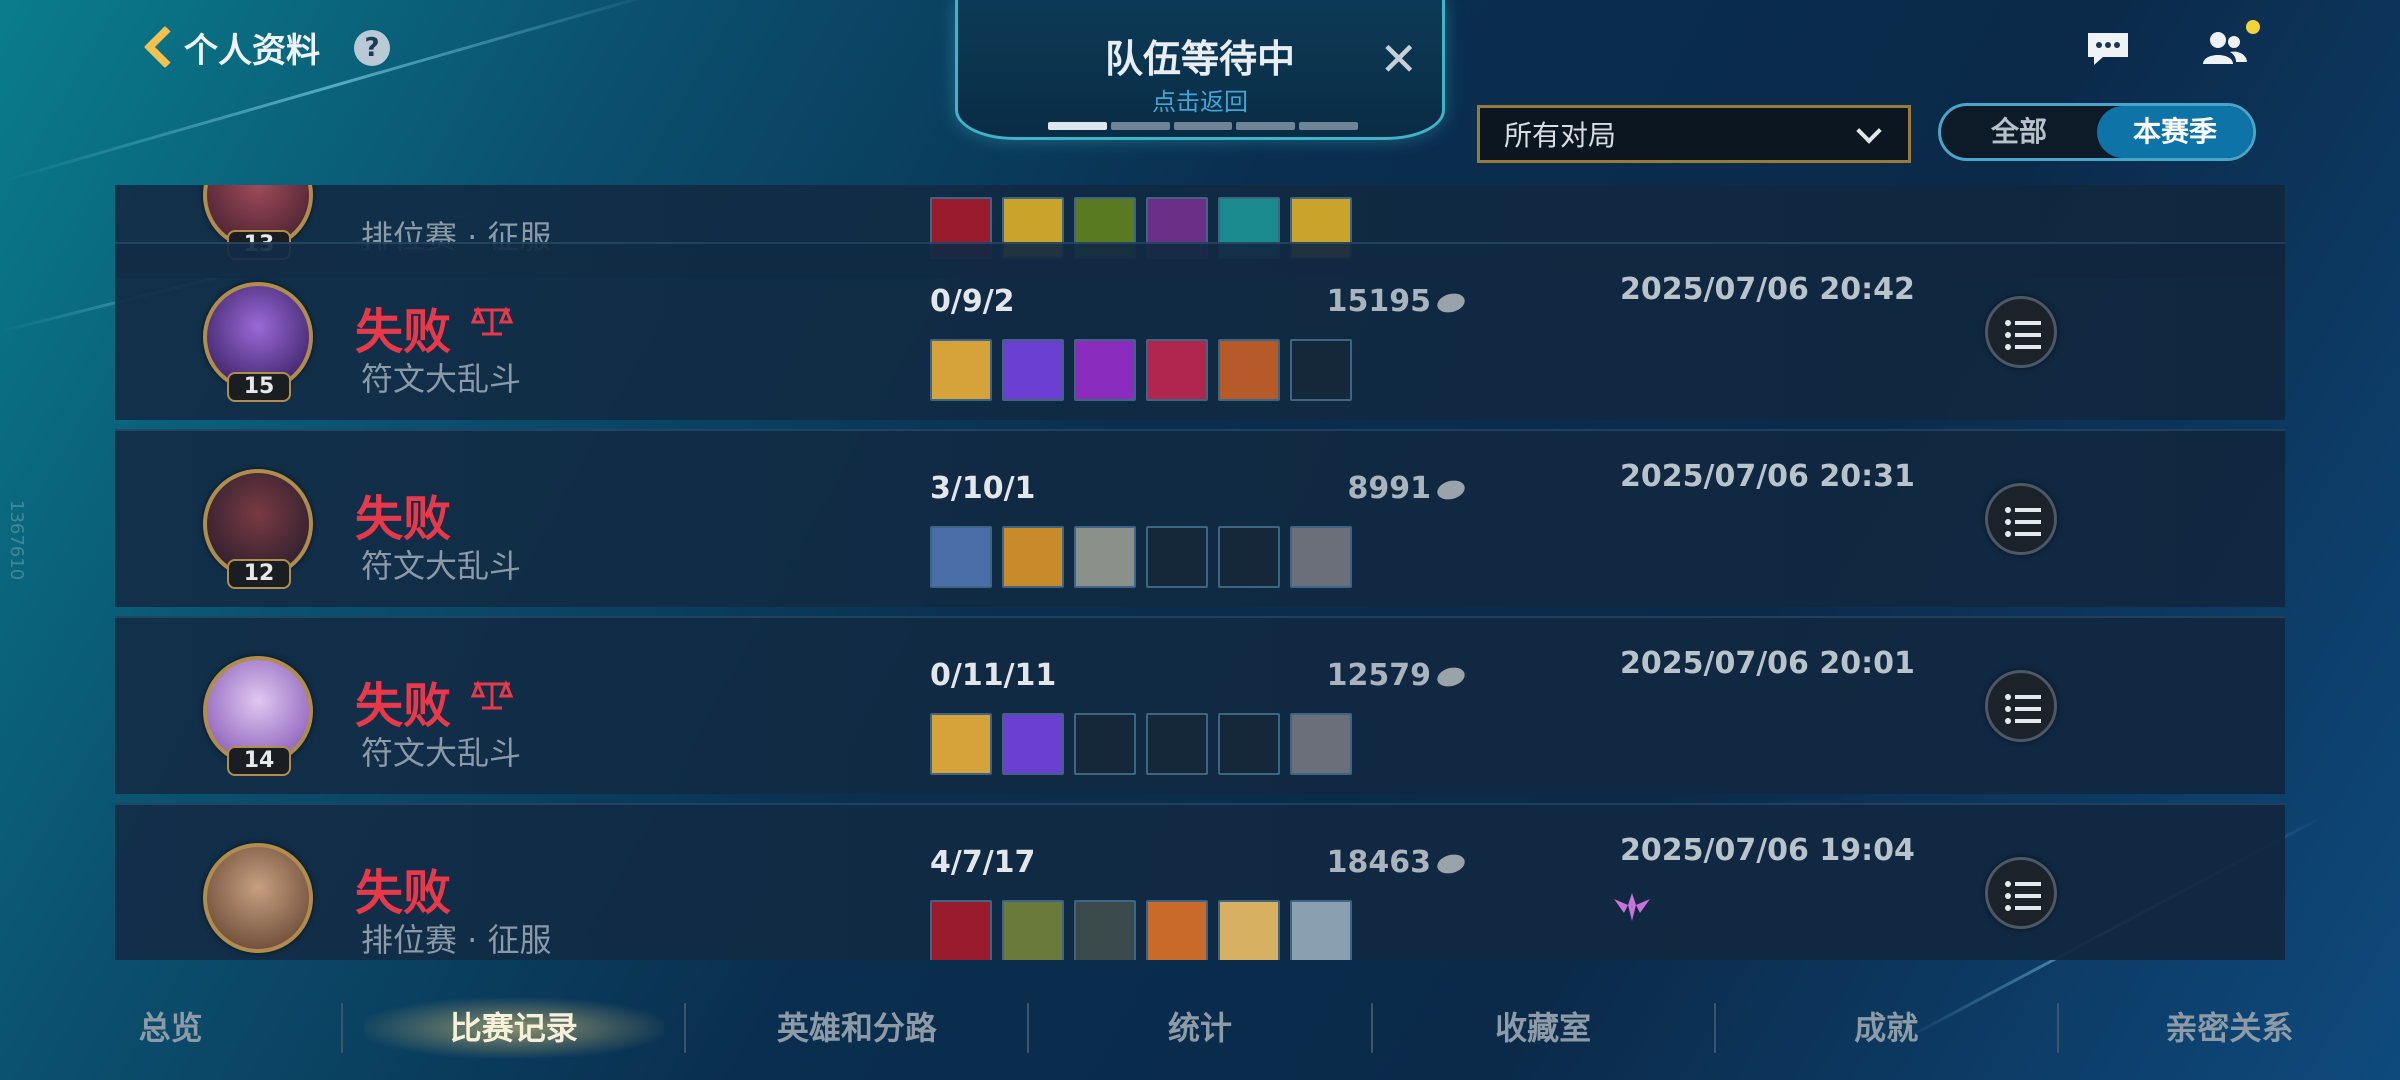 The height and width of the screenshot is (1080, 2400). Describe the element at coordinates (252, 50) in the screenshot. I see `page-title: 个人资料` at that location.